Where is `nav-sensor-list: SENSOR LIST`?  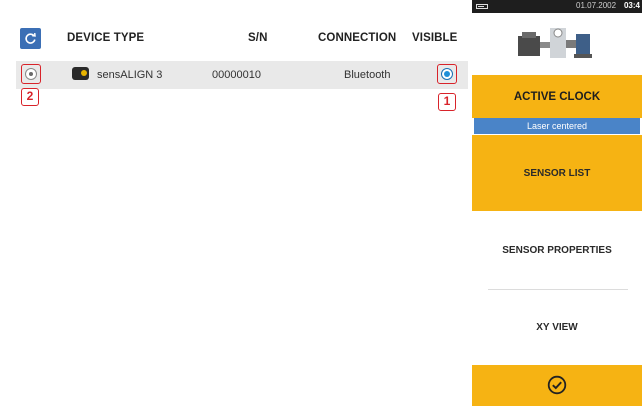 nav-sensor-list: SENSOR LIST is located at coordinates (557, 173).